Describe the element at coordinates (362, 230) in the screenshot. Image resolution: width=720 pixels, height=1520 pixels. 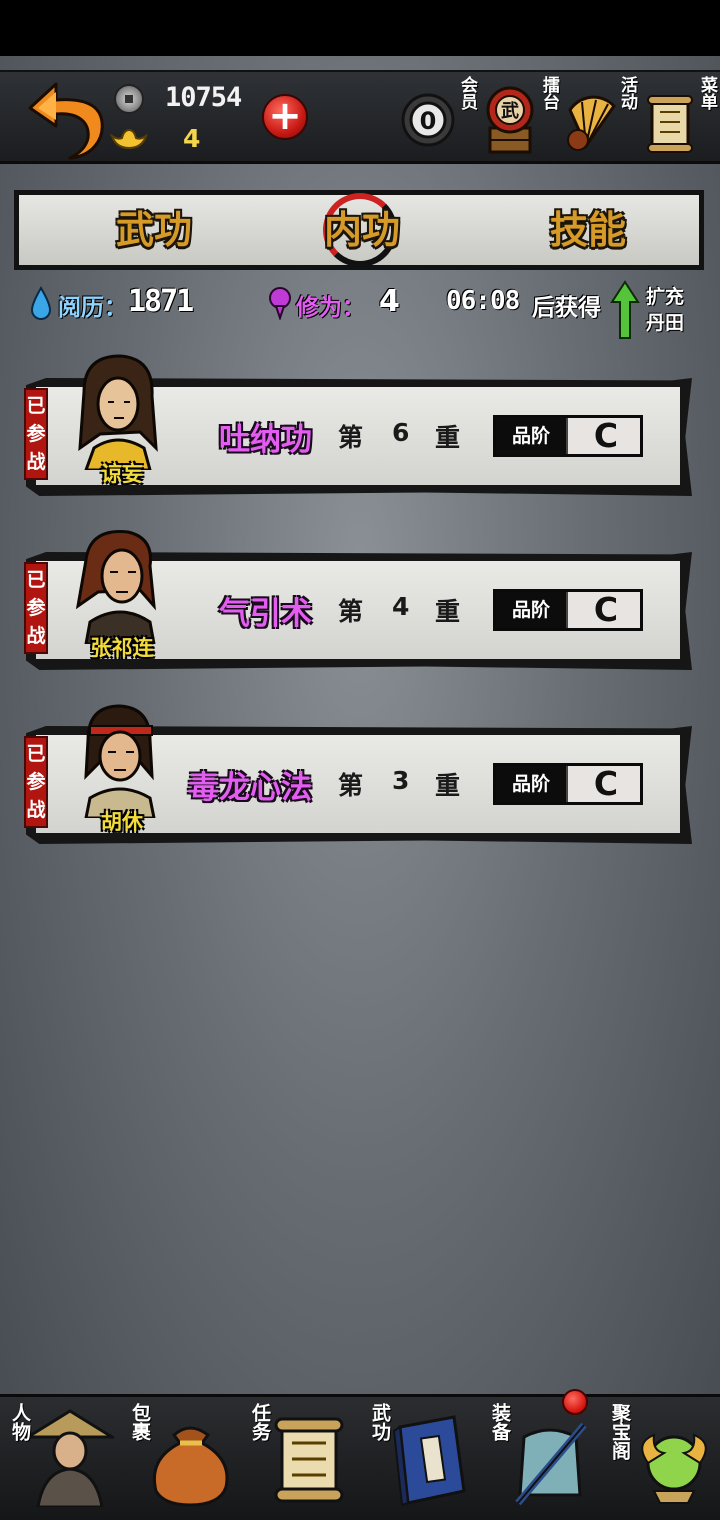
I see `tab-inner-power: 内功` at that location.